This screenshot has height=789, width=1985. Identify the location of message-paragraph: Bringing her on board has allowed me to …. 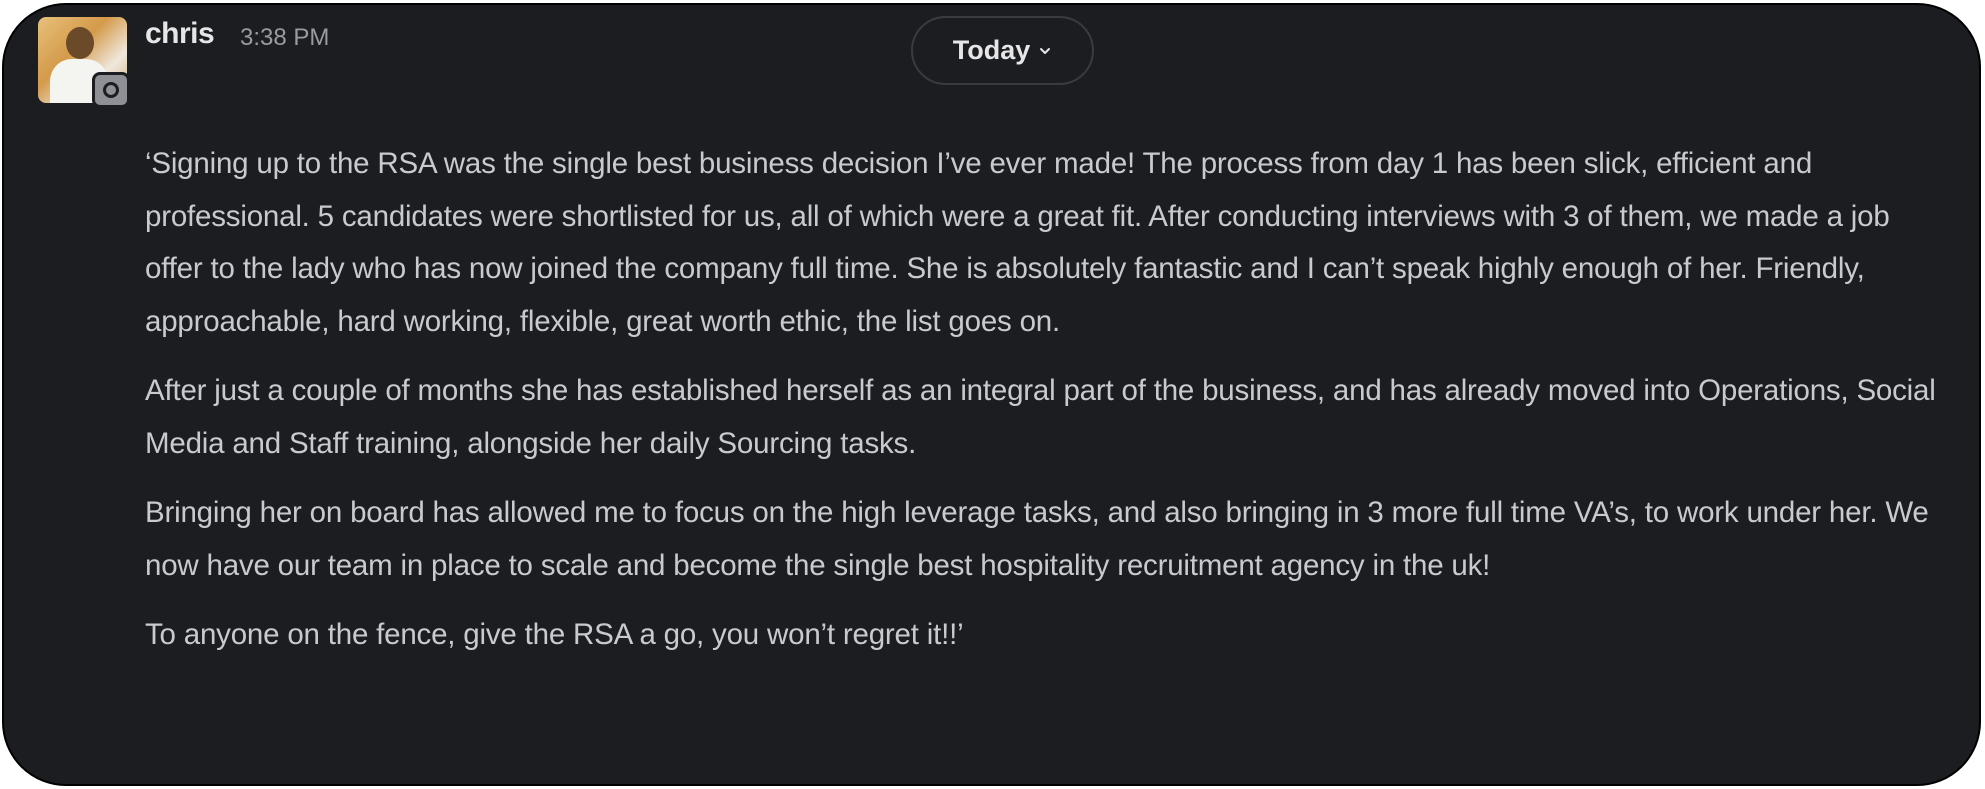
(1037, 539).